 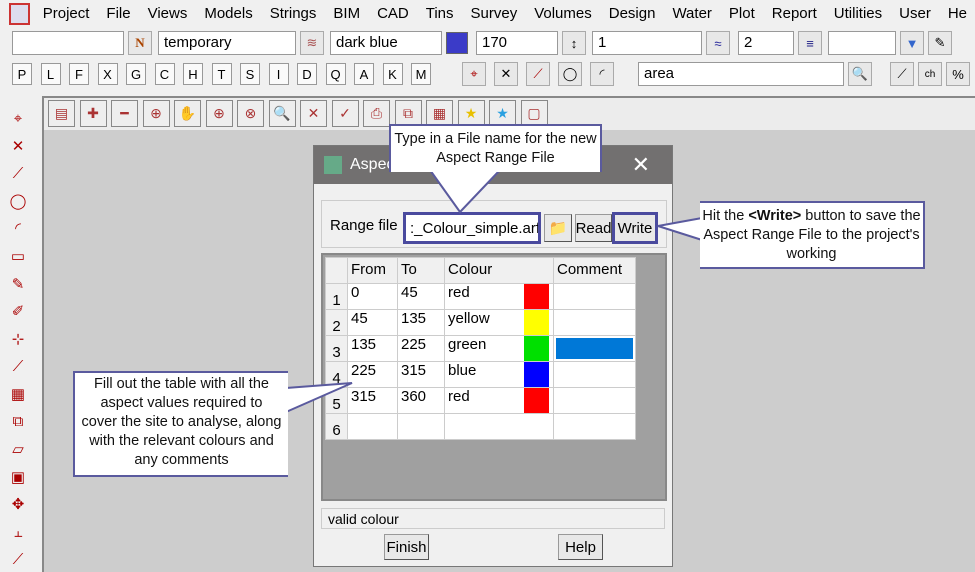 What do you see at coordinates (775, 216) in the screenshot?
I see `callout-right-bold: <Write>` at bounding box center [775, 216].